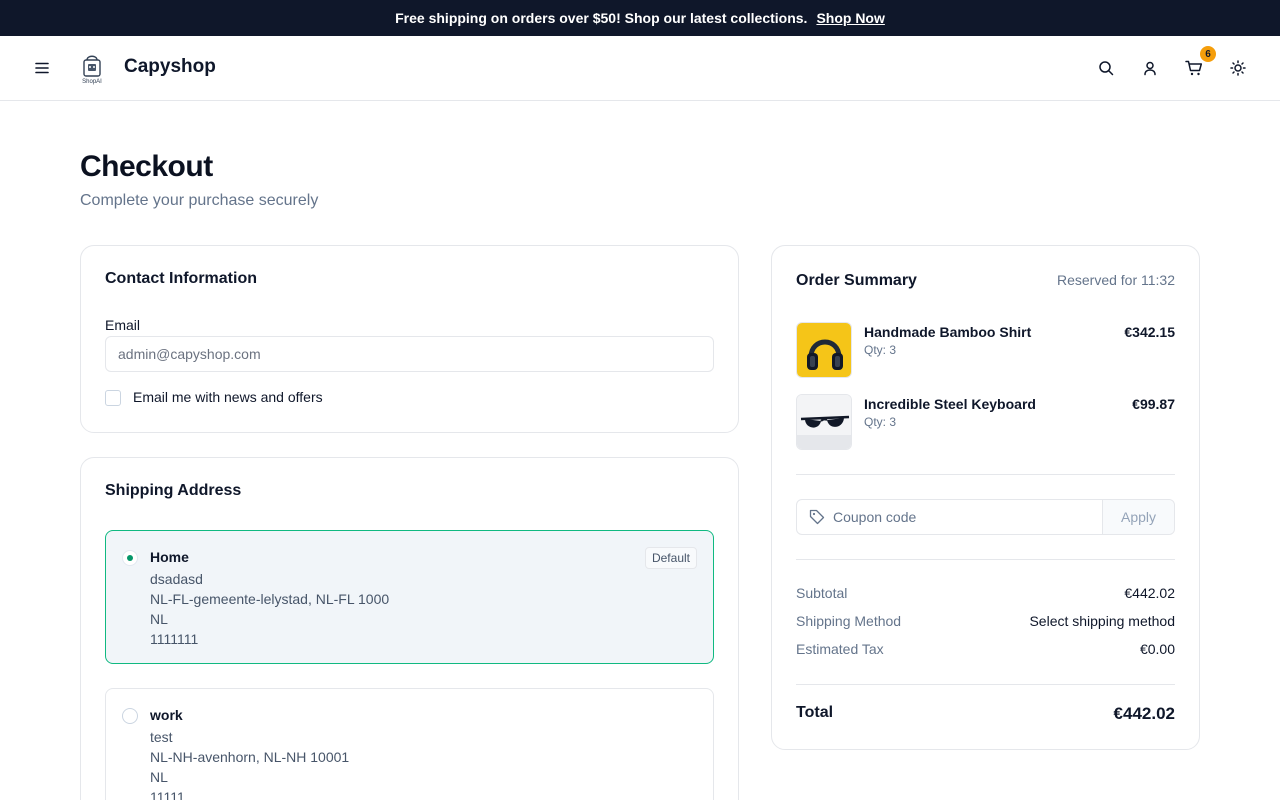  What do you see at coordinates (181, 278) in the screenshot?
I see `contact-information-title: Contact Information` at bounding box center [181, 278].